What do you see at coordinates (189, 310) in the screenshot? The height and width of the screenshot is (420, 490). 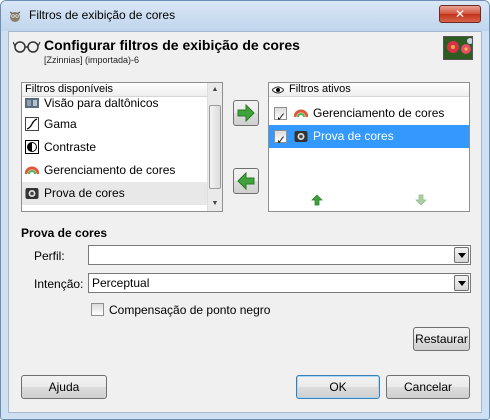 I see `black-point-label: Compensação de ponto negro` at bounding box center [189, 310].